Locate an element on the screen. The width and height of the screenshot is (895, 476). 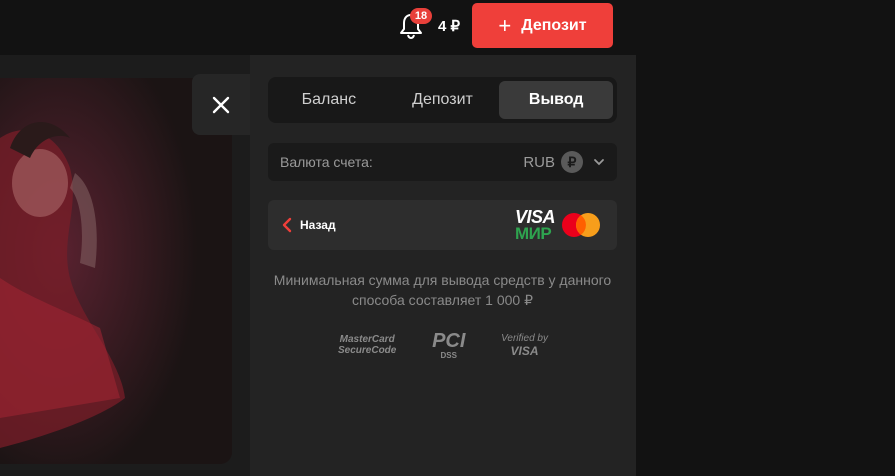
currency-code: RUB is located at coordinates (539, 162).